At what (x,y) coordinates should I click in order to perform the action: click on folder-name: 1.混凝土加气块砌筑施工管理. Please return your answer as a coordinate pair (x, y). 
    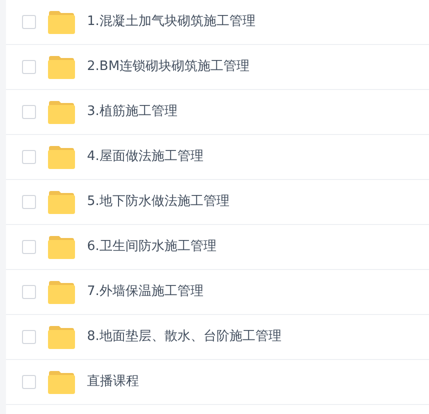
    Looking at the image, I should click on (171, 22).